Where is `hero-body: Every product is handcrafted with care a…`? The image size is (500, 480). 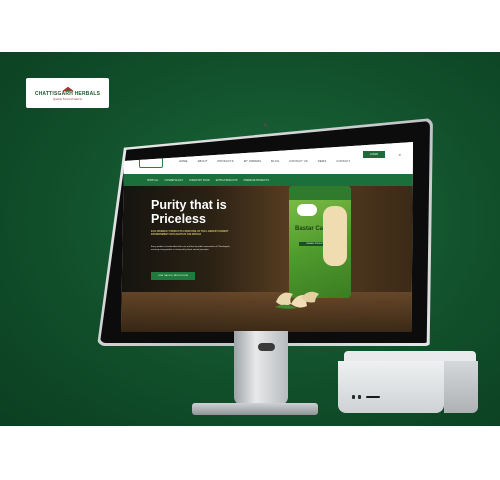 hero-body: Every product is handcrafted with care a… is located at coordinates (191, 248).